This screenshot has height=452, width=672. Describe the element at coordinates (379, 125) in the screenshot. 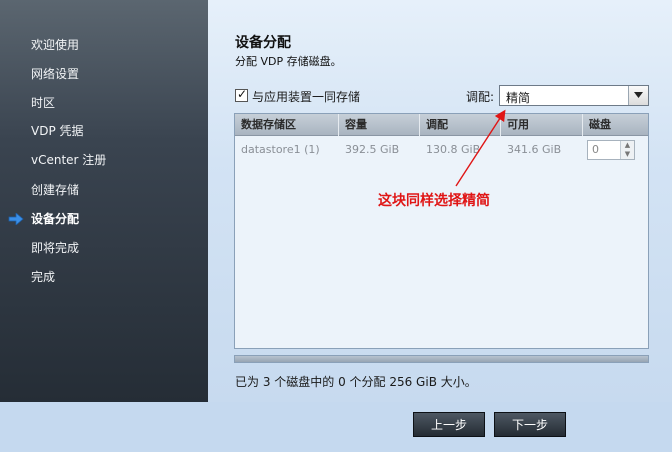

I see `column-header-capacity: 容量` at that location.